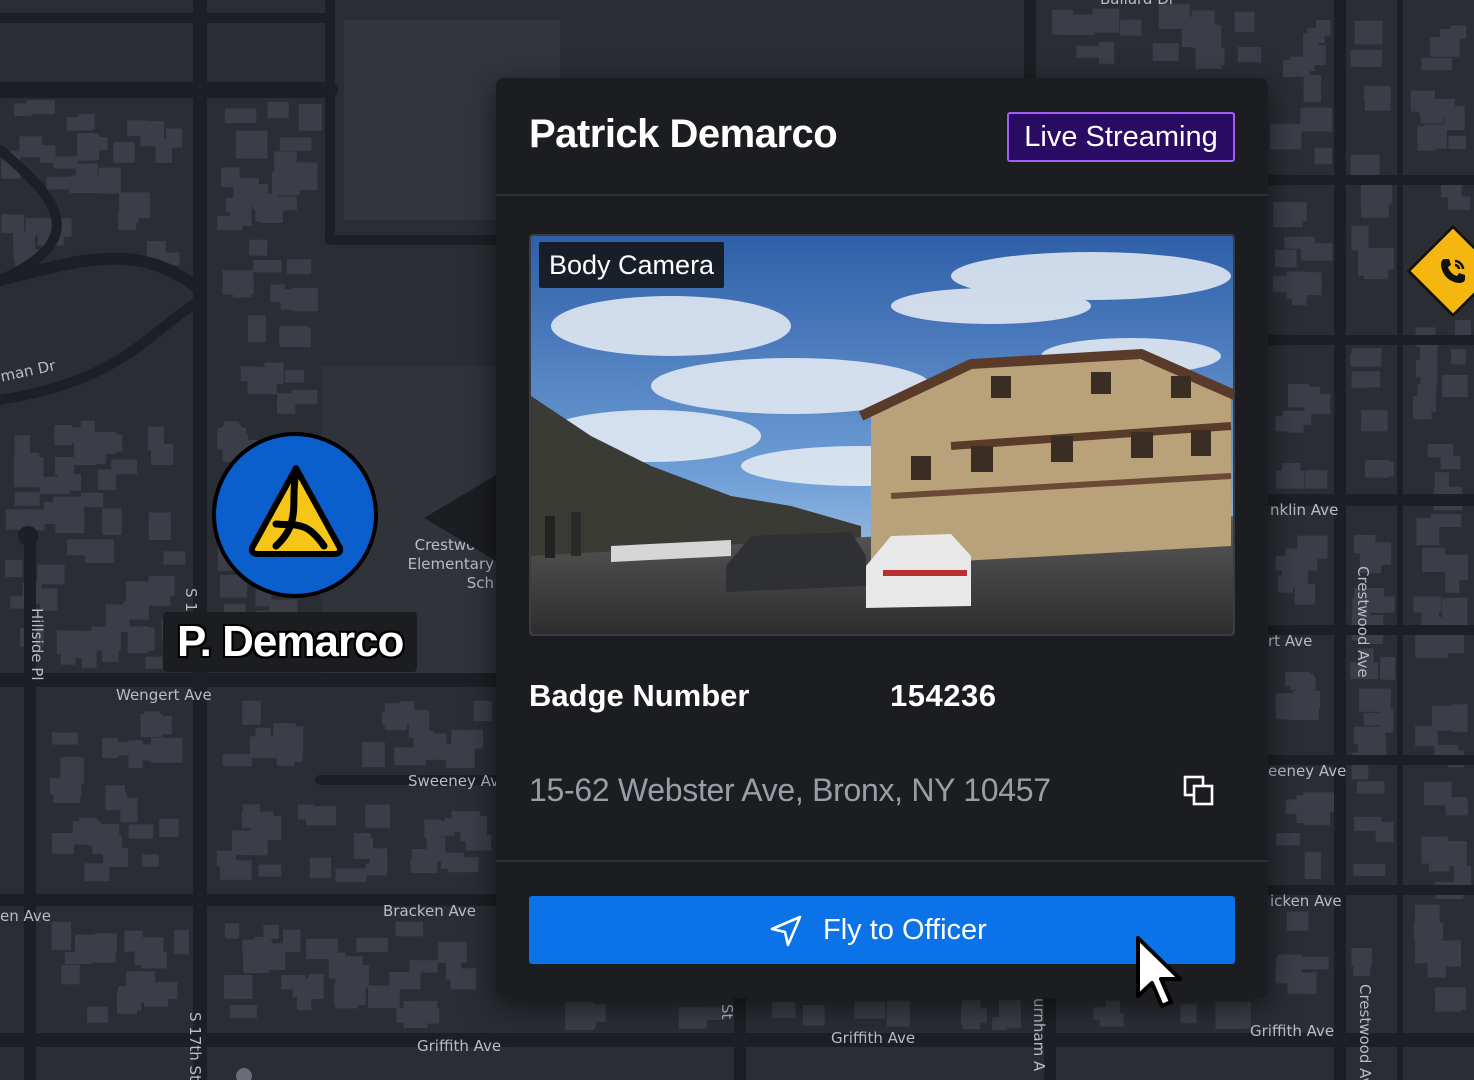  I want to click on copy-icon, so click(1198, 790).